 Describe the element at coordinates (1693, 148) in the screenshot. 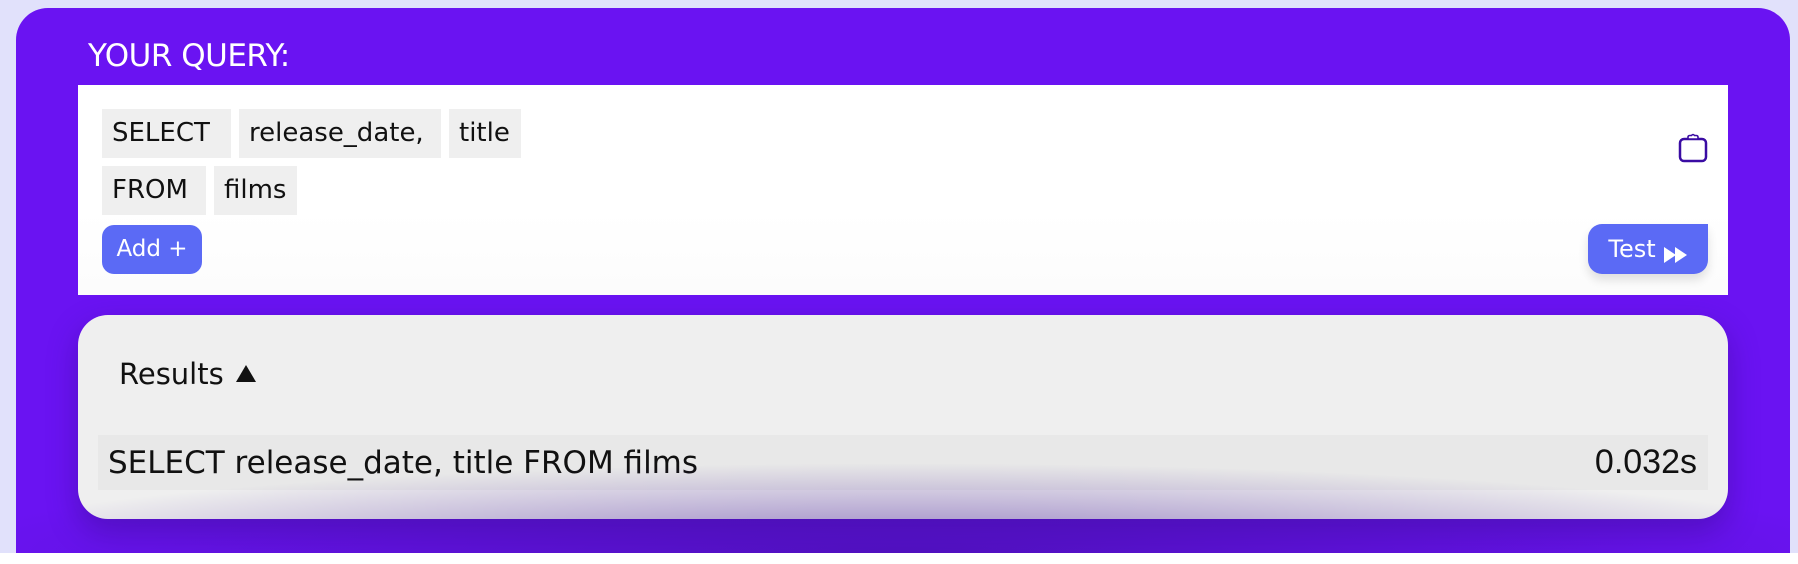

I see `clipboard-icon` at that location.